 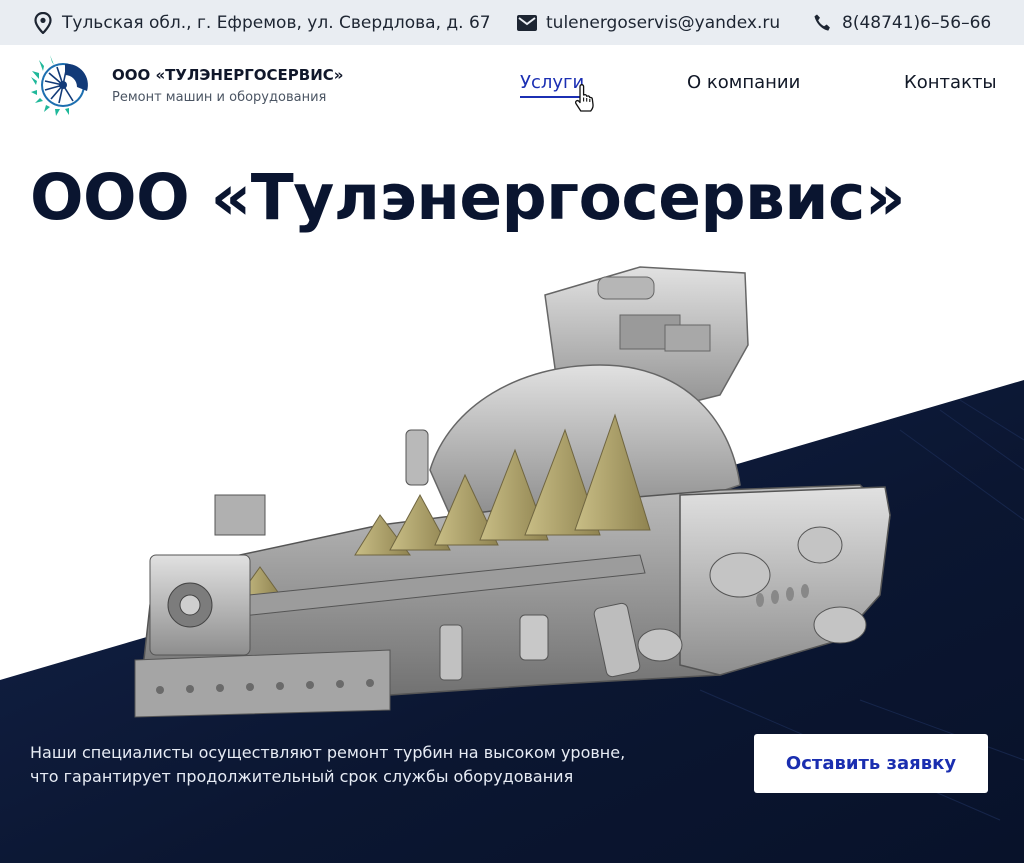 What do you see at coordinates (66, 85) in the screenshot?
I see `company-logo-icon` at bounding box center [66, 85].